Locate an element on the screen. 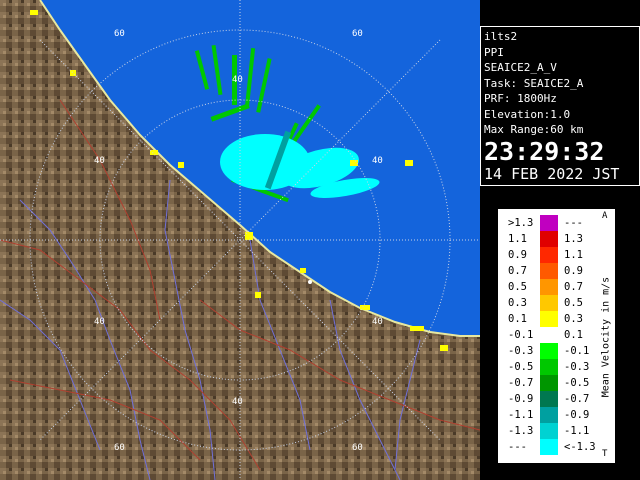  ring-label-west: 40 is located at coordinates (99, 161).